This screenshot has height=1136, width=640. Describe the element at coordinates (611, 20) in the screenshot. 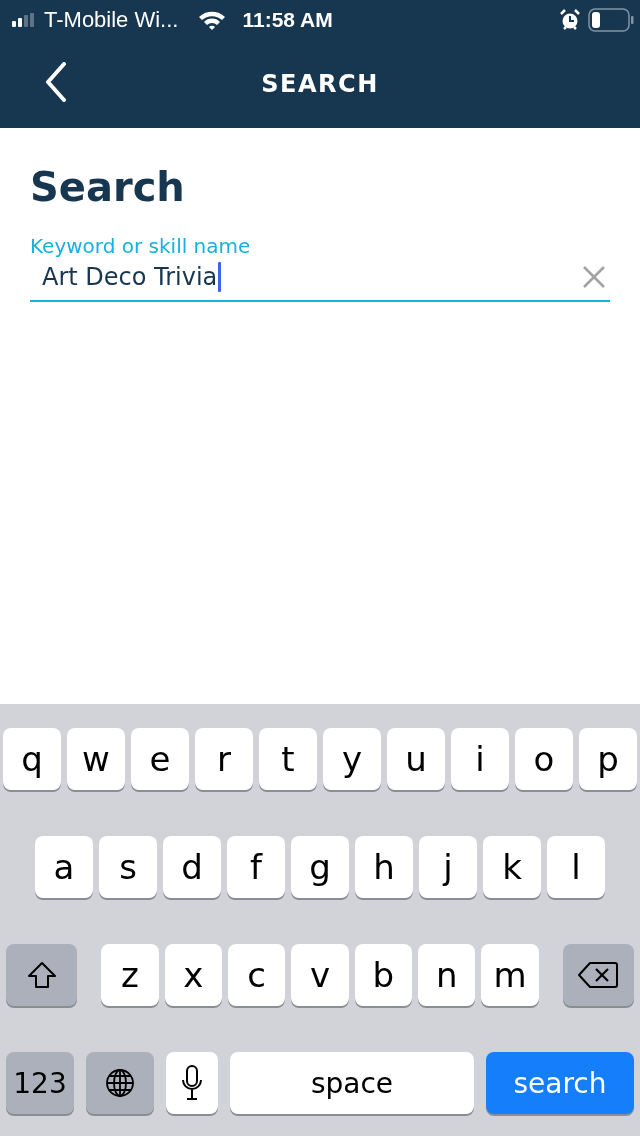

I see `battery-icon` at that location.